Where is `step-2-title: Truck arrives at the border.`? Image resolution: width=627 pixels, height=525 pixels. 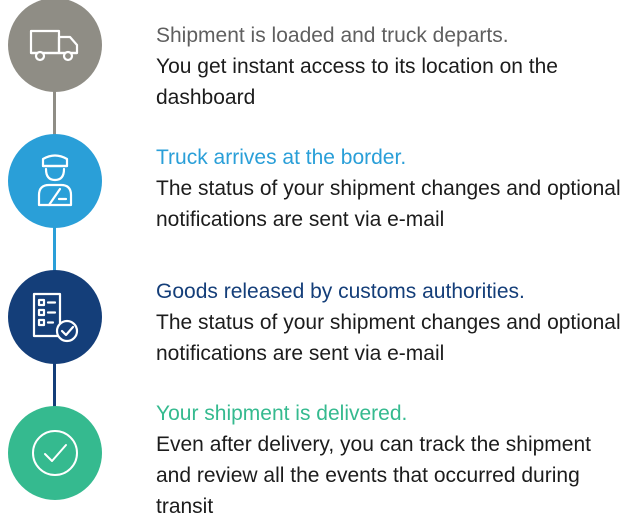
step-2-title: Truck arrives at the border. is located at coordinates (281, 157).